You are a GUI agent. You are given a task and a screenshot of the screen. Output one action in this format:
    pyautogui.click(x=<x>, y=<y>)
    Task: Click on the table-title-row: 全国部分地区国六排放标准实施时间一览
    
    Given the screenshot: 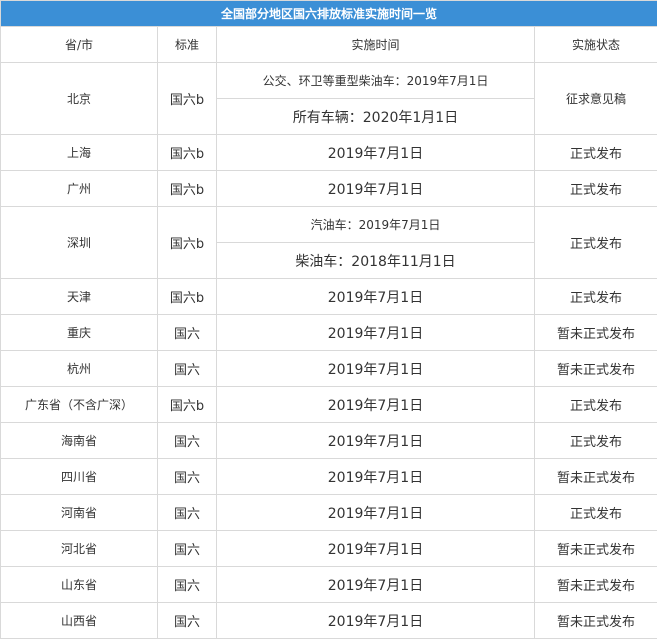 What is the action you would take?
    pyautogui.click(x=328, y=13)
    